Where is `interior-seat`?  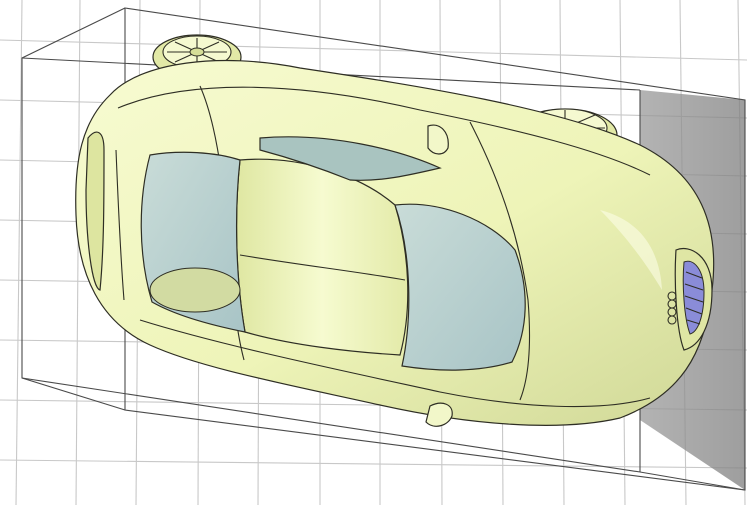 interior-seat is located at coordinates (195, 290).